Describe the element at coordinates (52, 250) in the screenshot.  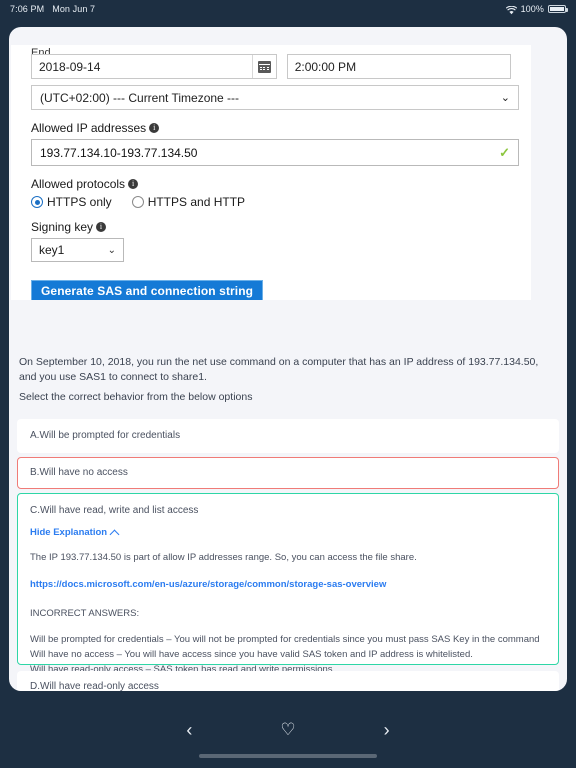
I see `signing-key-value: key1` at that location.